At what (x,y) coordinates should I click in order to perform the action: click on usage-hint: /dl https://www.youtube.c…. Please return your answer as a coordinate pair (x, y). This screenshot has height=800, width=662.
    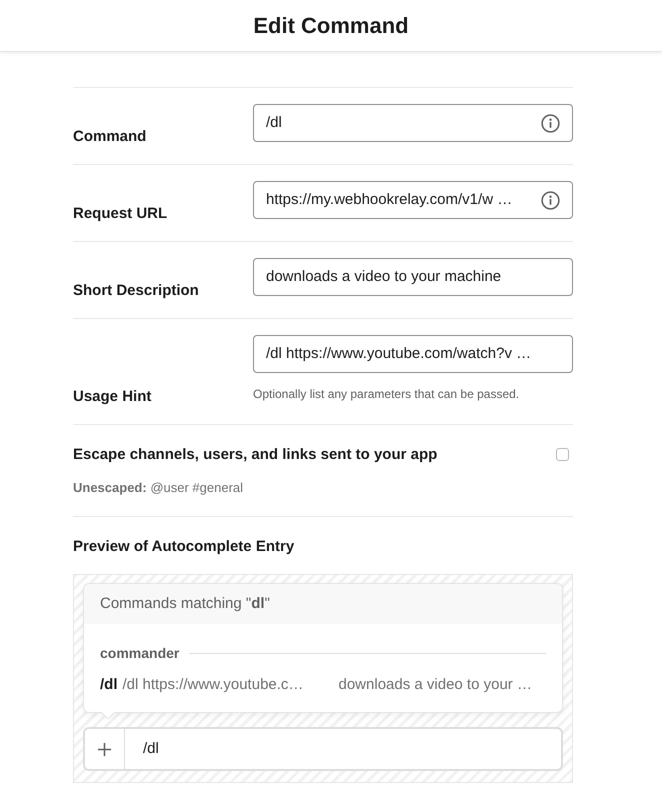
    Looking at the image, I should click on (213, 684).